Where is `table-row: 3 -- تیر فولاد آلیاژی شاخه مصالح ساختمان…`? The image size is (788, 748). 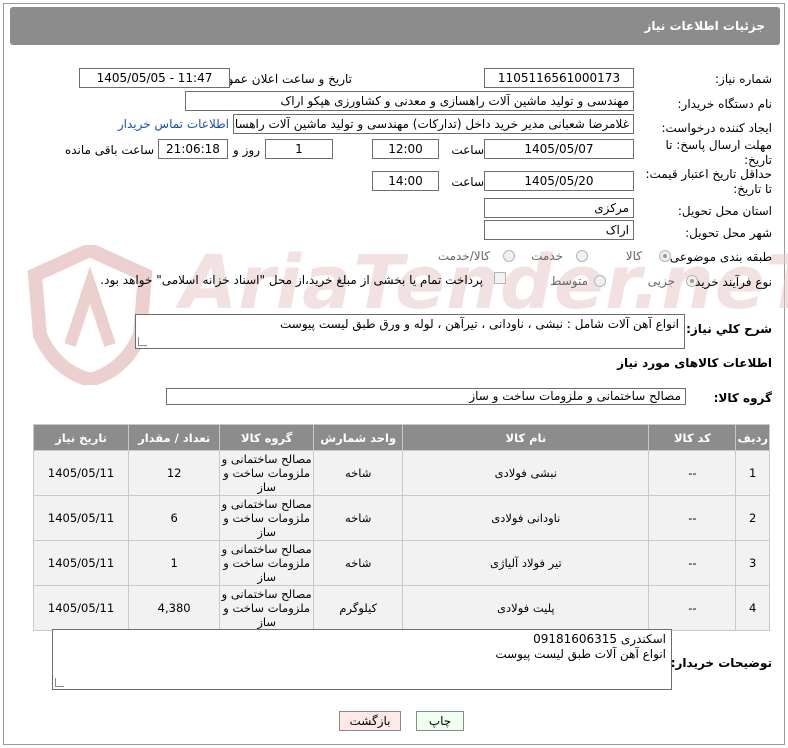
table-row: 3 -- تیر فولاد آلیاژی شاخه مصالح ساختمان… is located at coordinates (401, 563).